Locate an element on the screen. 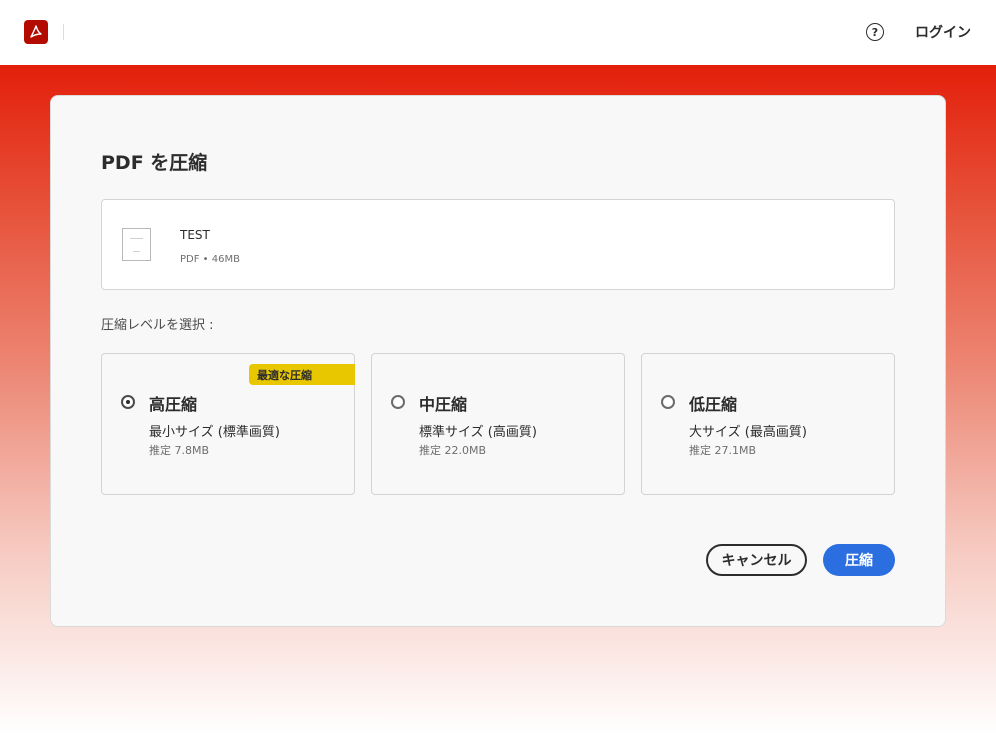 Image resolution: width=996 pixels, height=735 pixels. help-icon: ? is located at coordinates (875, 32).